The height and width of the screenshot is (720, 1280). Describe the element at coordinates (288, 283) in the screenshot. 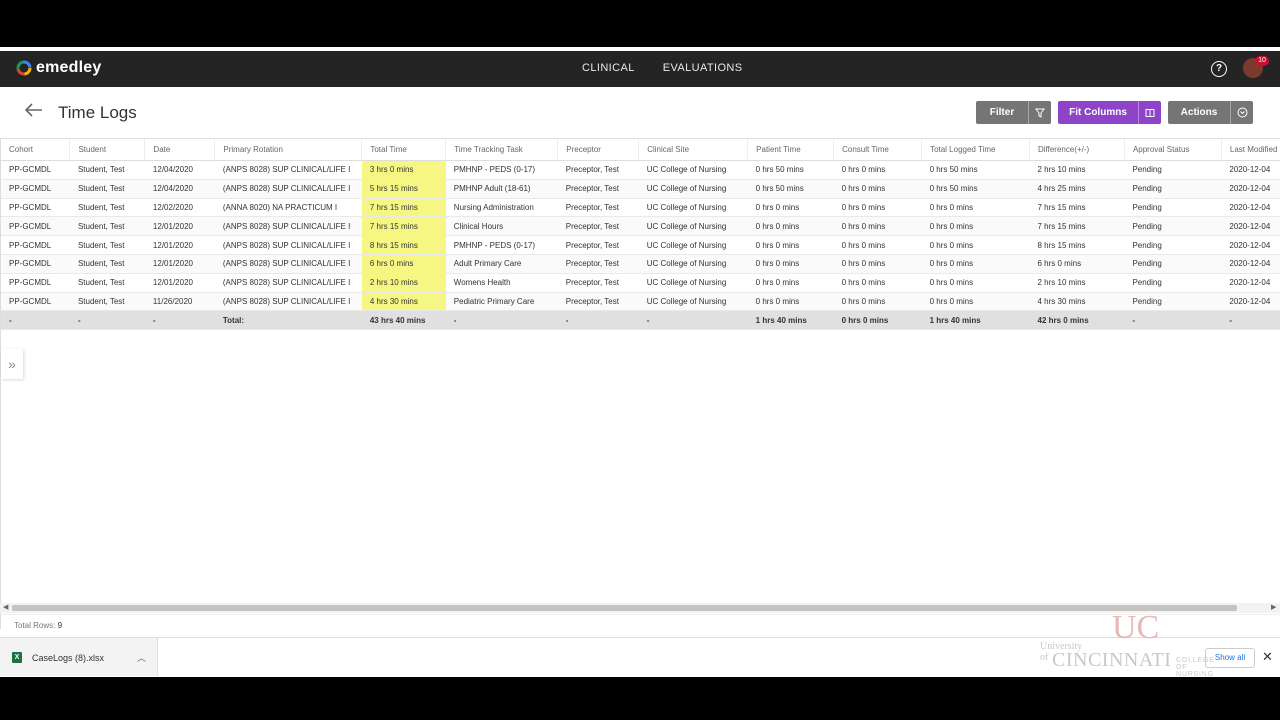

I see `table-cell: (ANPS 8028) SUP CLINICAL/LIFE I` at that location.